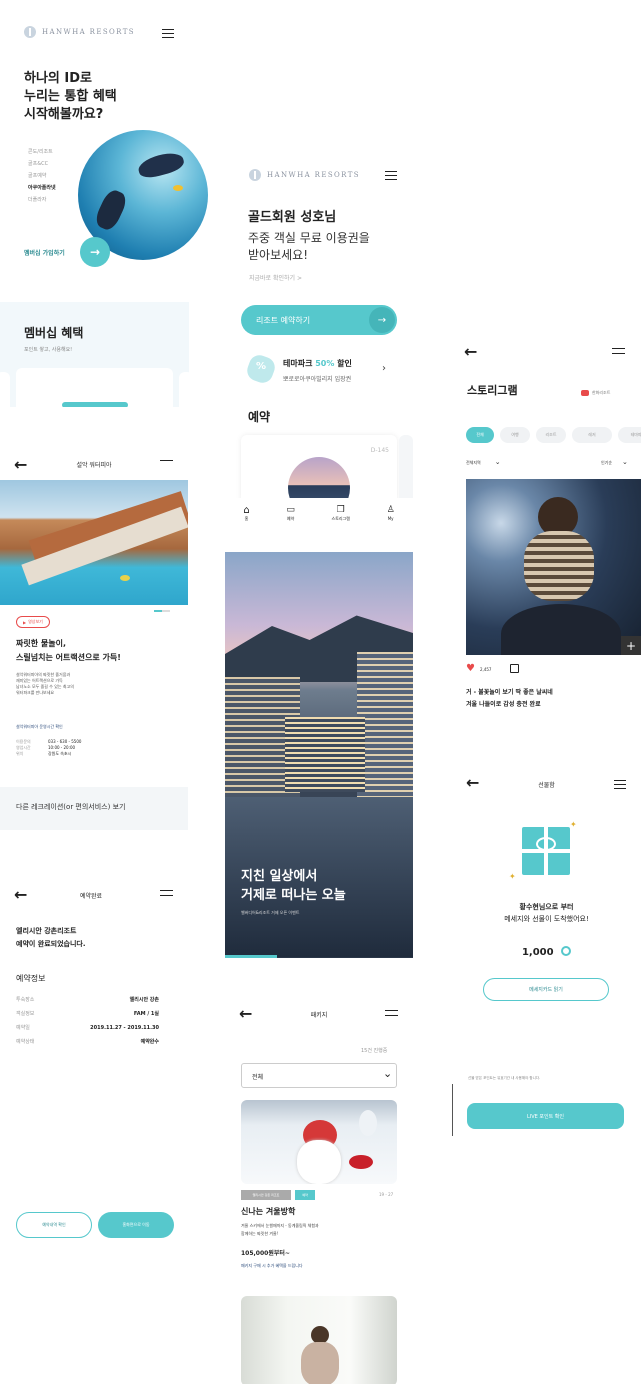  What do you see at coordinates (452, 1110) in the screenshot?
I see `gift-divider` at bounding box center [452, 1110].